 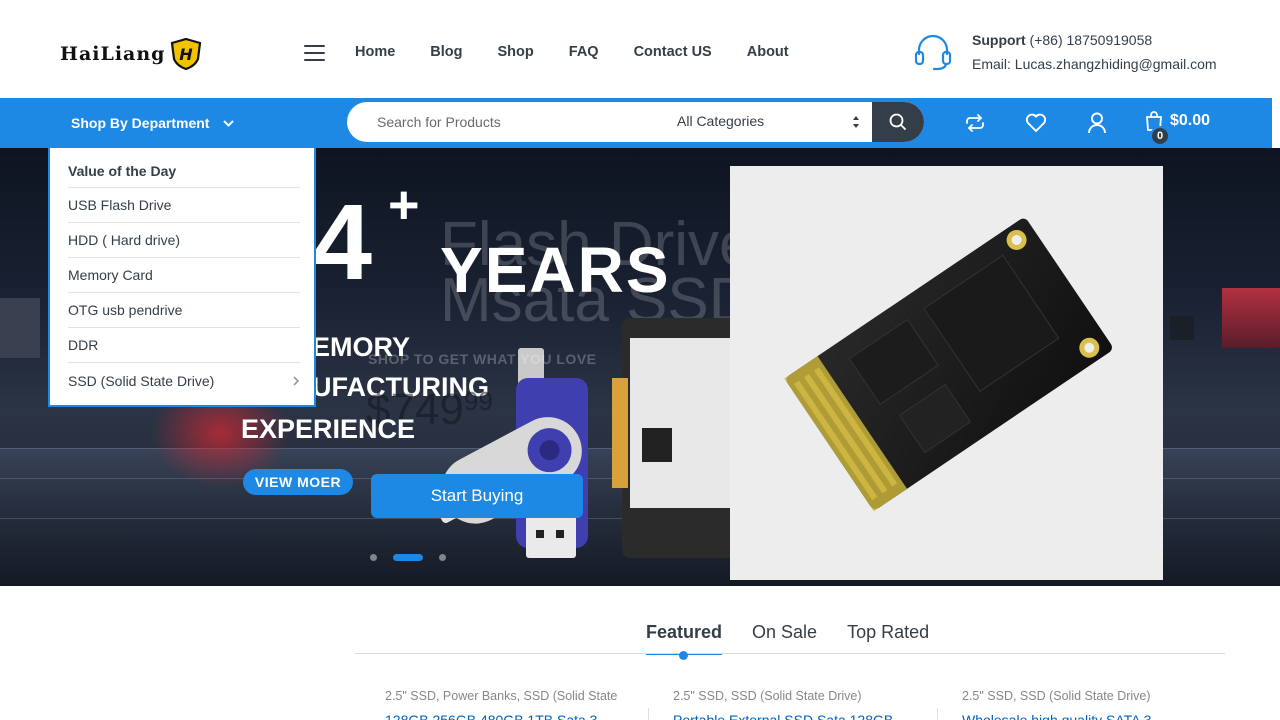 I want to click on heart-icon, so click(x=1036, y=123).